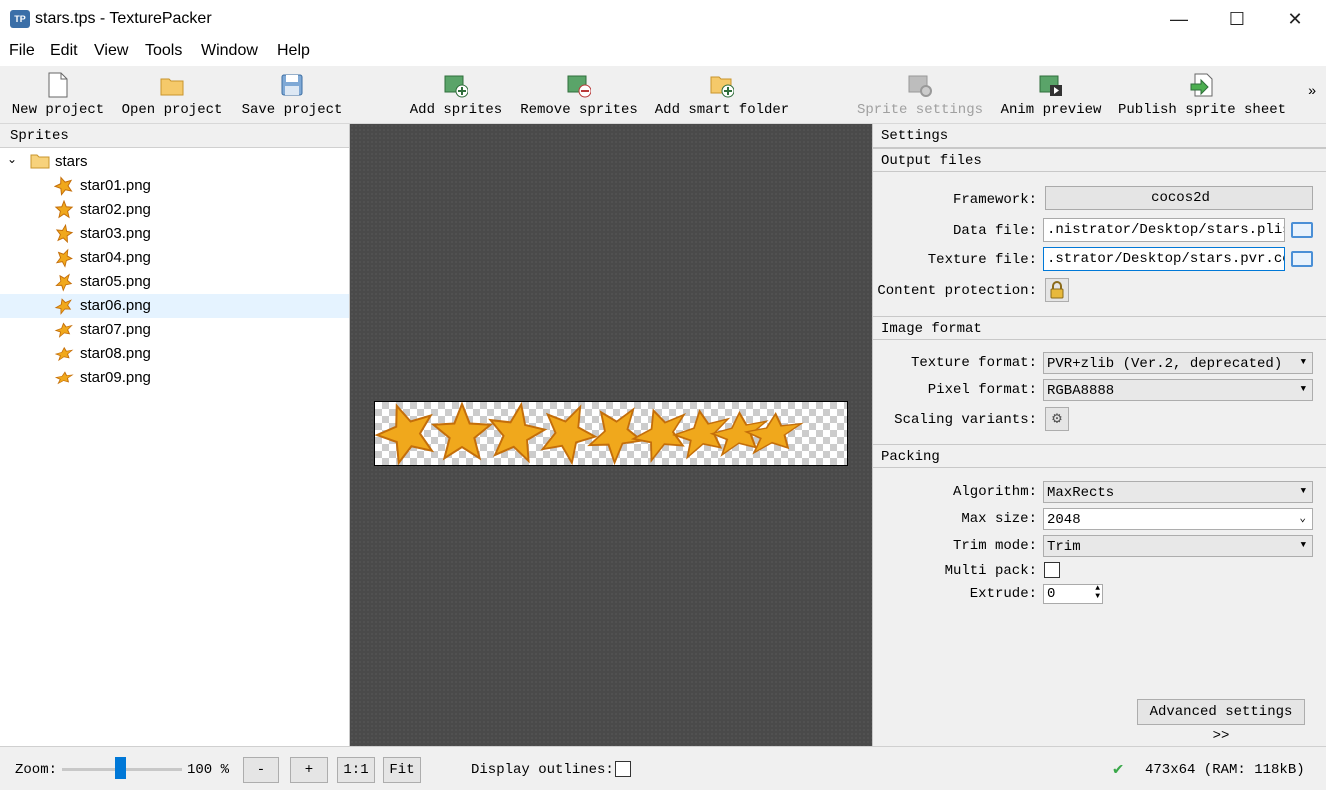 This screenshot has width=1326, height=790. Describe the element at coordinates (456, 110) in the screenshot. I see `add-sprites-label: Add sprites` at that location.